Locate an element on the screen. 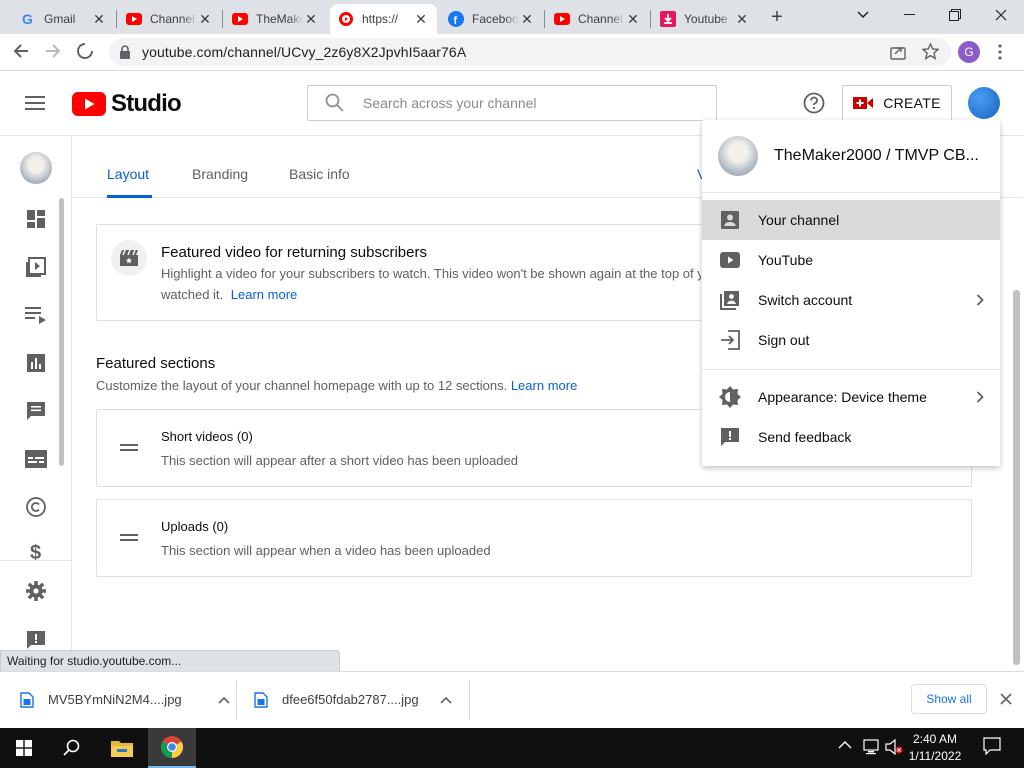 The image size is (1024, 768). feedback-icon is located at coordinates (730, 437).